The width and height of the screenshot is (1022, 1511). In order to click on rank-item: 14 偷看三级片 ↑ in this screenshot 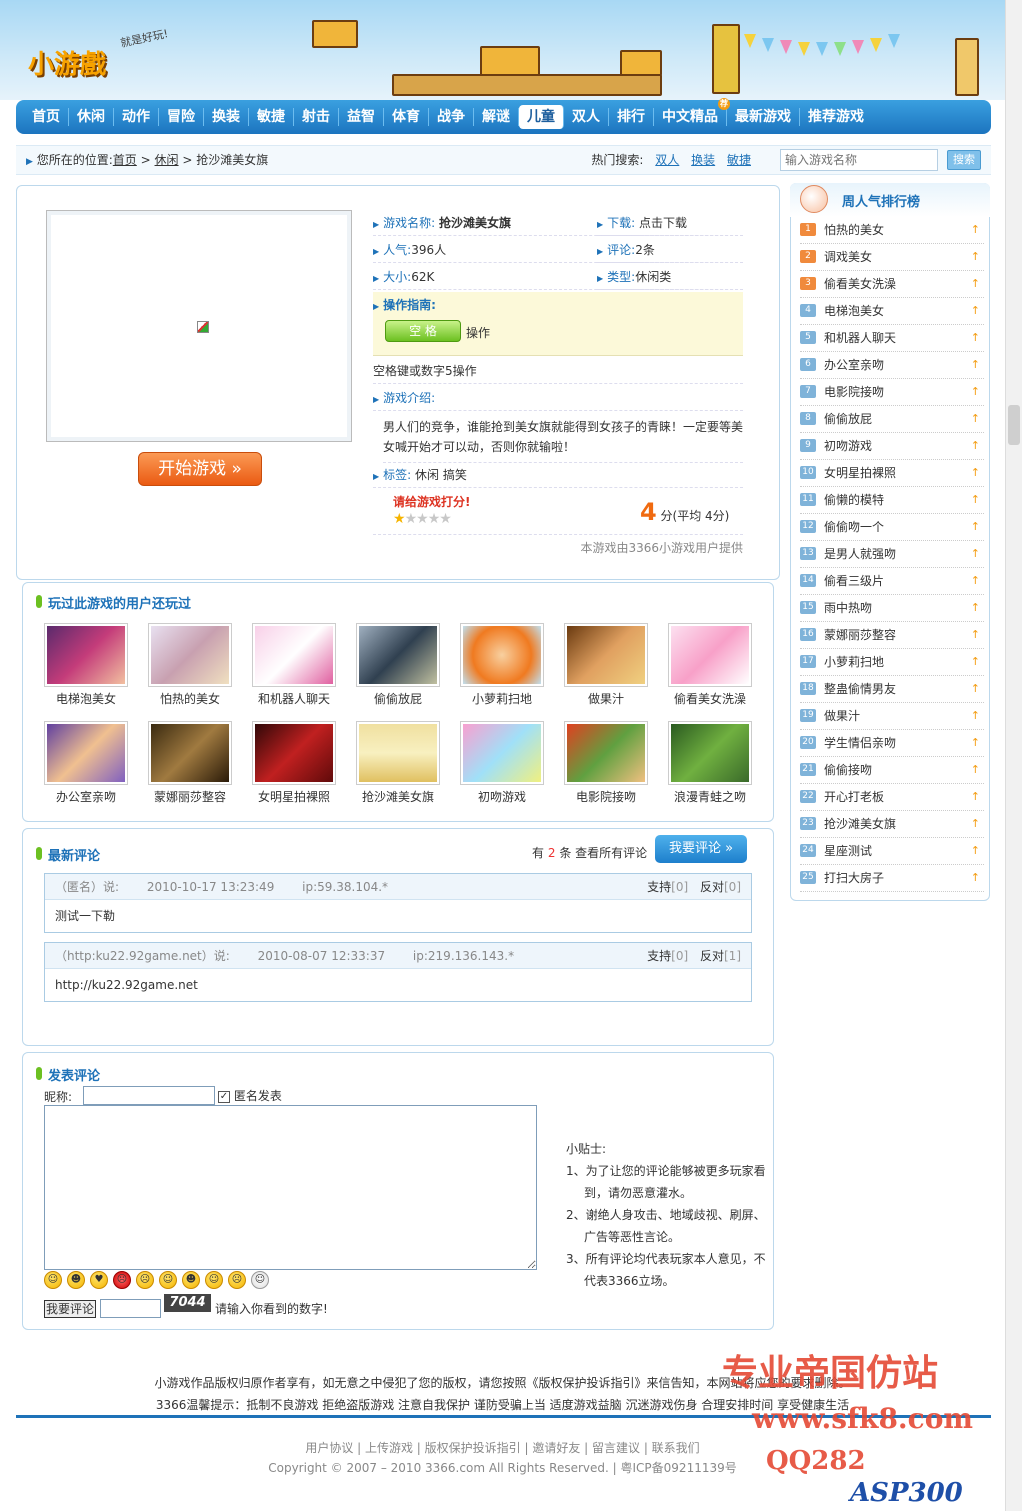, I will do `click(892, 581)`.